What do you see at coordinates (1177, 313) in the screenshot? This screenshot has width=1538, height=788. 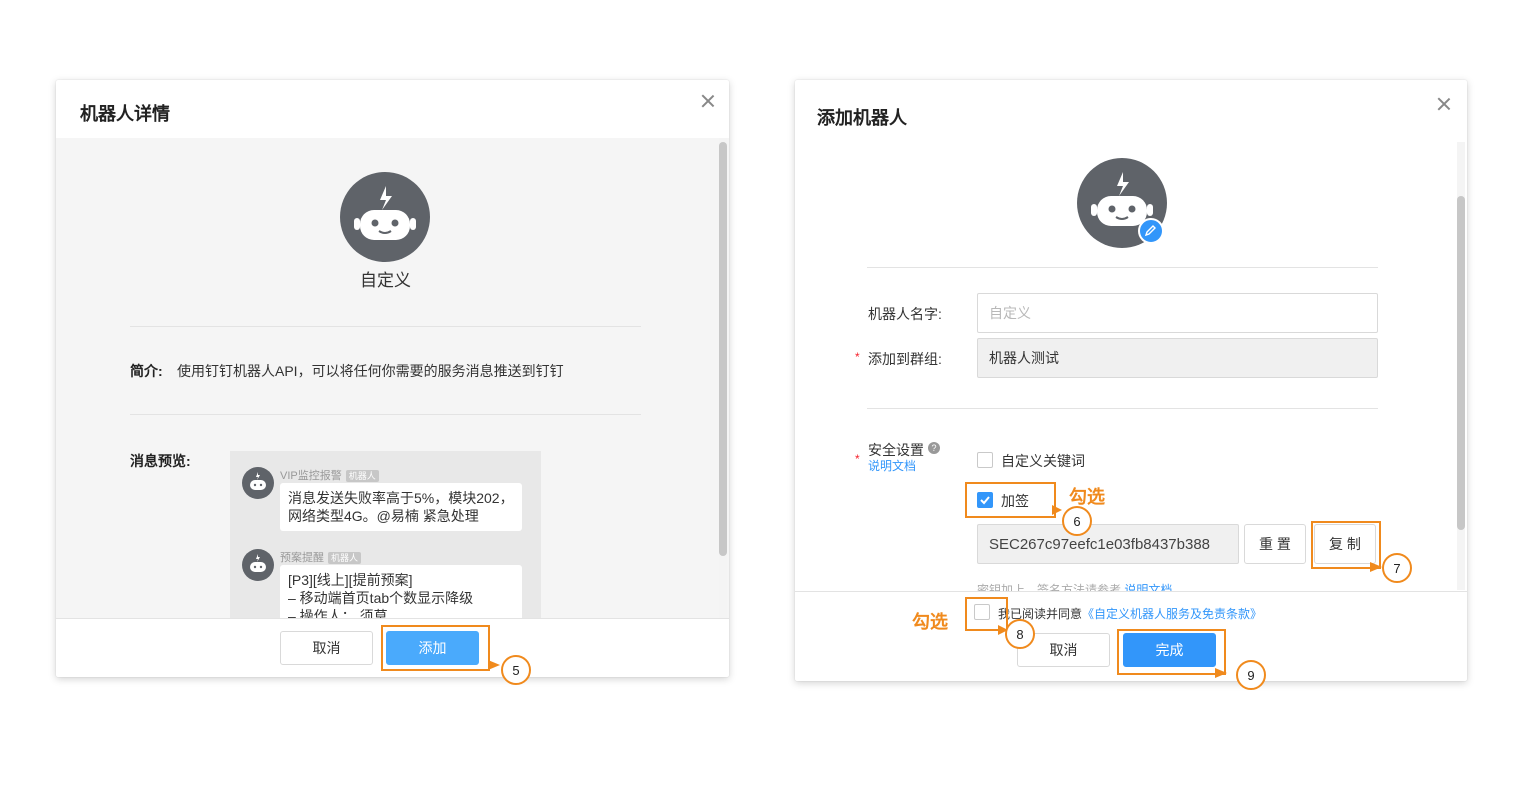 I see `robot-name-input: 自定义` at bounding box center [1177, 313].